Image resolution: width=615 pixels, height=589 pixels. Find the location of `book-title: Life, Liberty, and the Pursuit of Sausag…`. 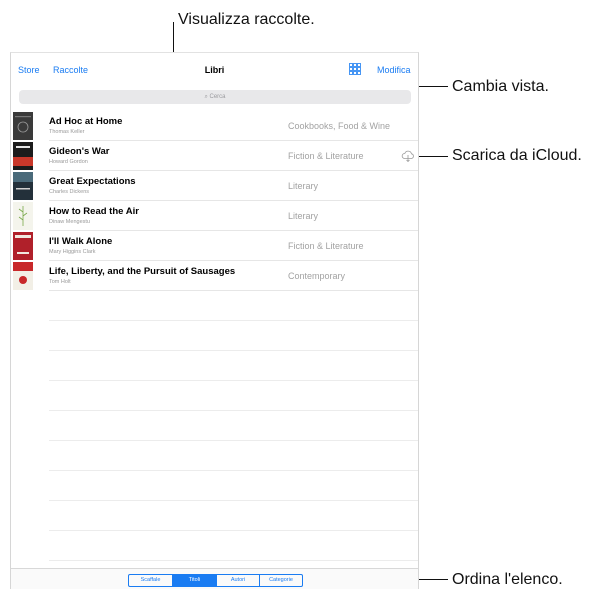

book-title: Life, Liberty, and the Pursuit of Sausag… is located at coordinates (142, 271).